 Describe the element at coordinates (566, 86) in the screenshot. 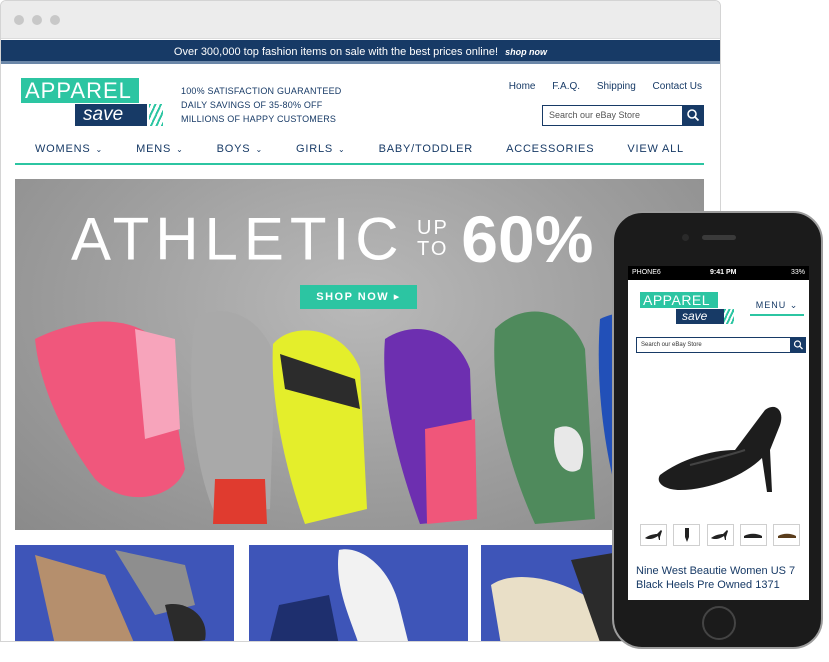

I see `faq-link: F.A.Q.` at that location.